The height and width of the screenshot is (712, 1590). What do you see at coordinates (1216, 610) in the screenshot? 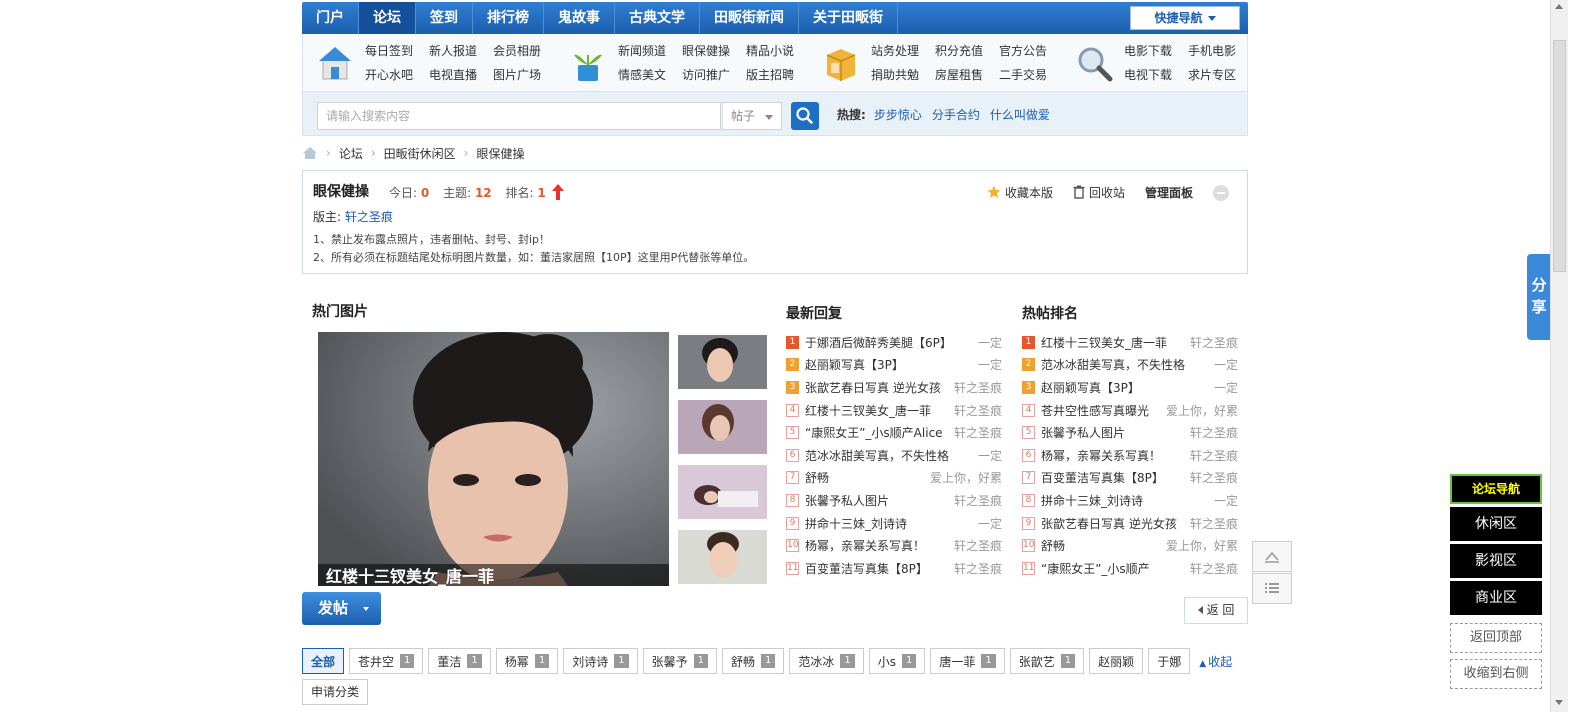
I see `back-button: 返 回` at bounding box center [1216, 610].